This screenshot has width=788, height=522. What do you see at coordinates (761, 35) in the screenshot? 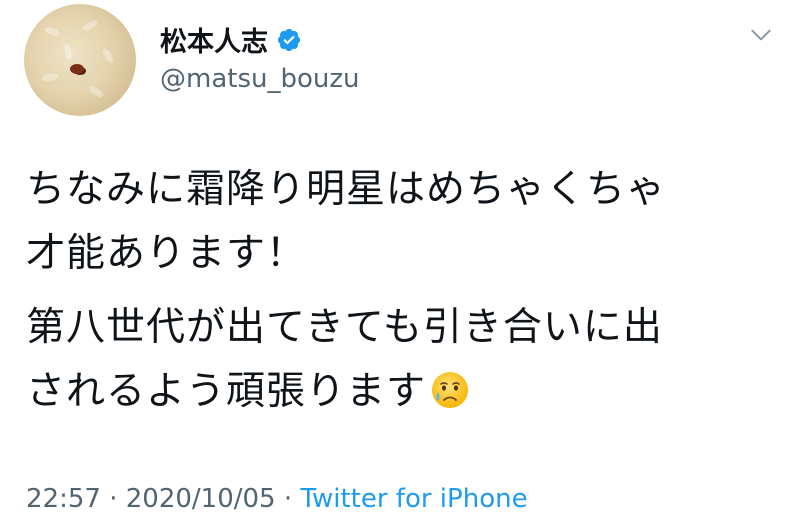
I see `chevron-down-icon` at bounding box center [761, 35].